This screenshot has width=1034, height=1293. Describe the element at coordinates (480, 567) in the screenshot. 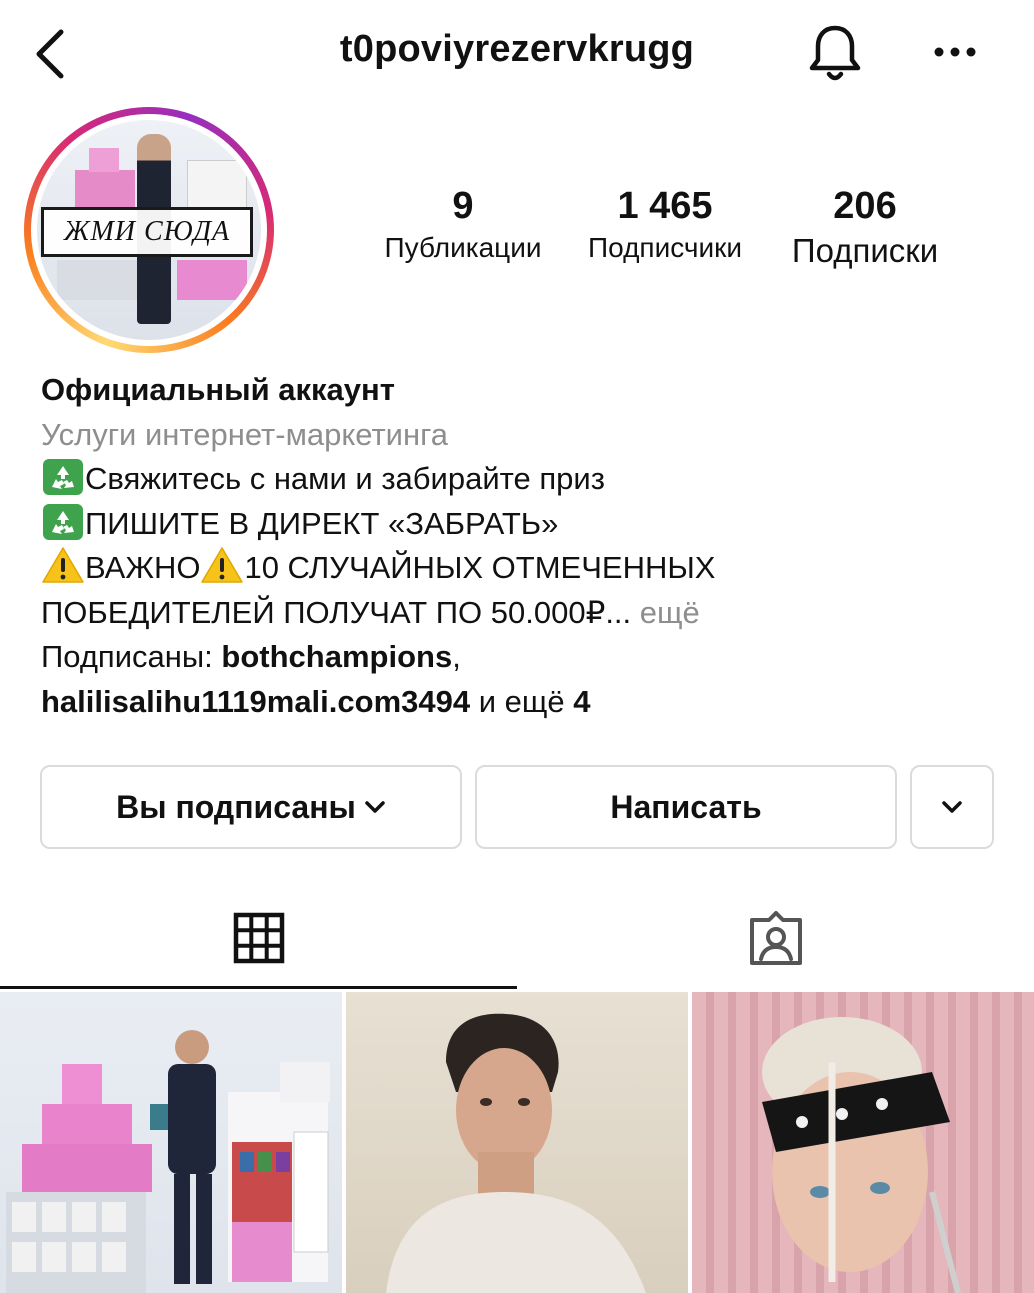

I see `bio-line-3b-text: 10 СЛУЧАЙНЫХ ОТМЕЧЕННЫХ` at that location.